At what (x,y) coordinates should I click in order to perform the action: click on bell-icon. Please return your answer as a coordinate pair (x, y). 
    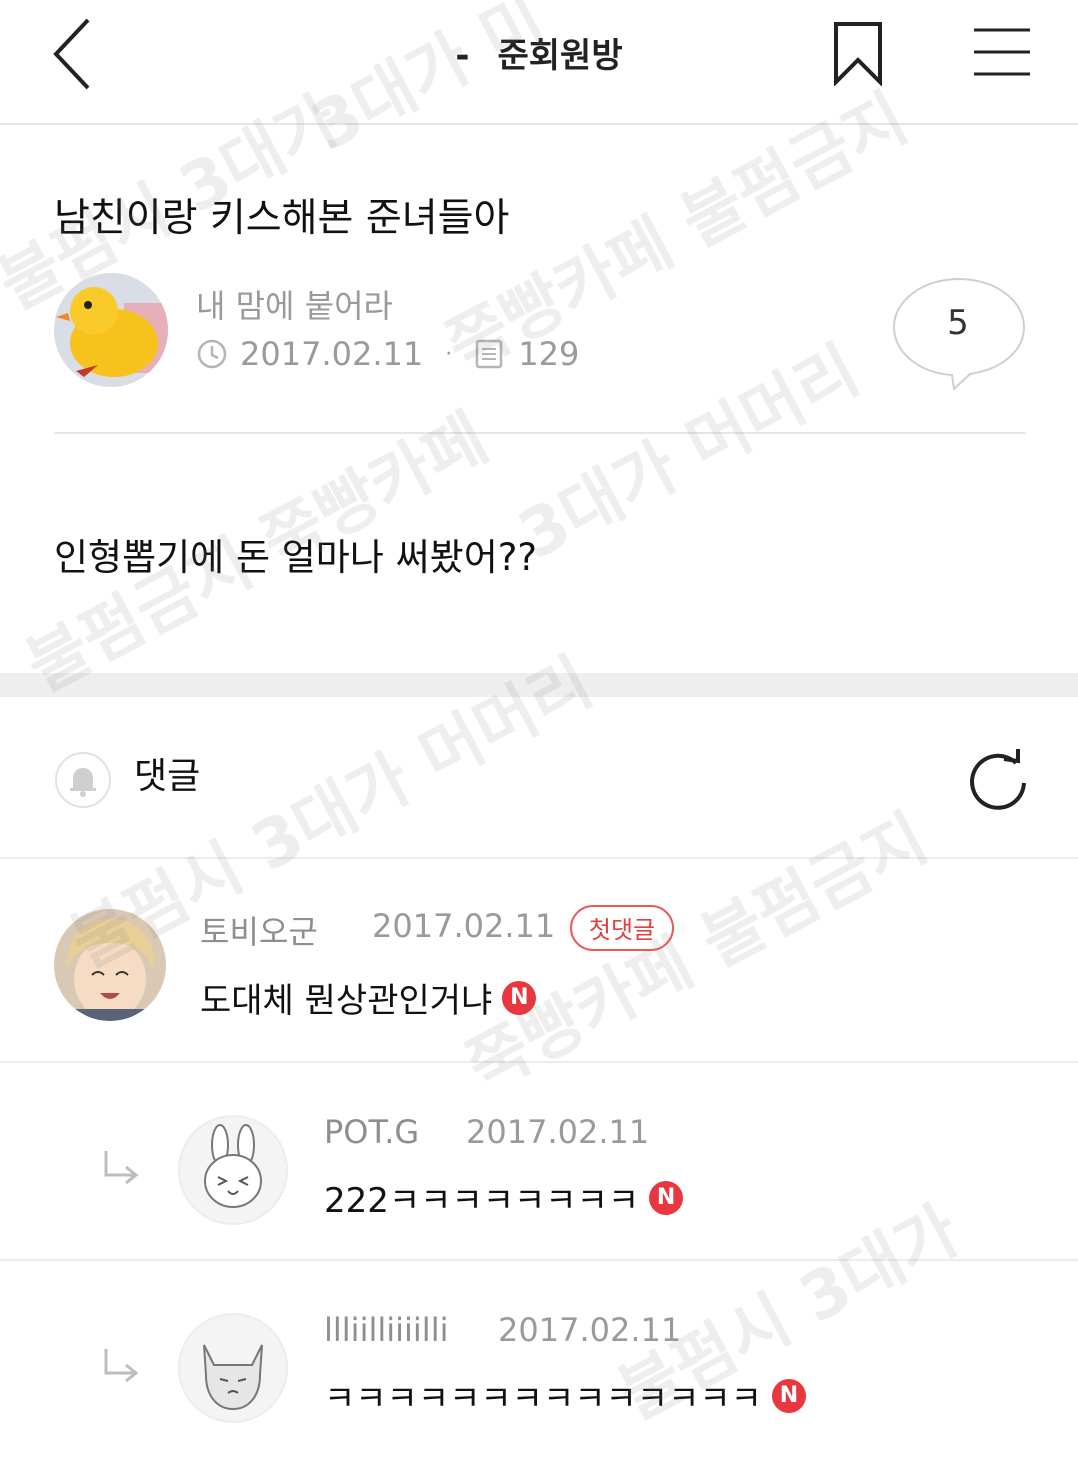
    Looking at the image, I should click on (83, 780).